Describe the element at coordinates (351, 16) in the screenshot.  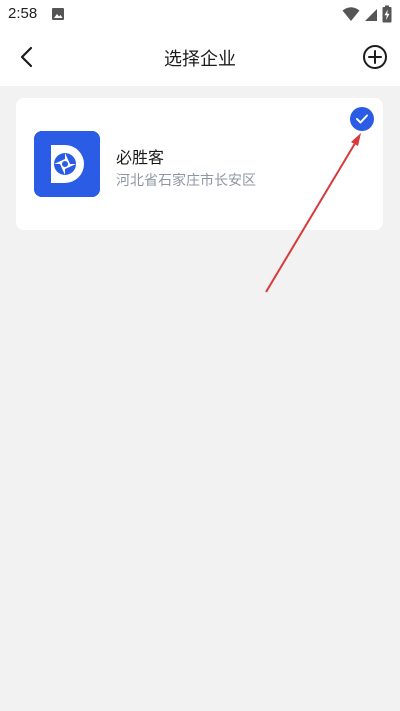
I see `wifi-icon` at that location.